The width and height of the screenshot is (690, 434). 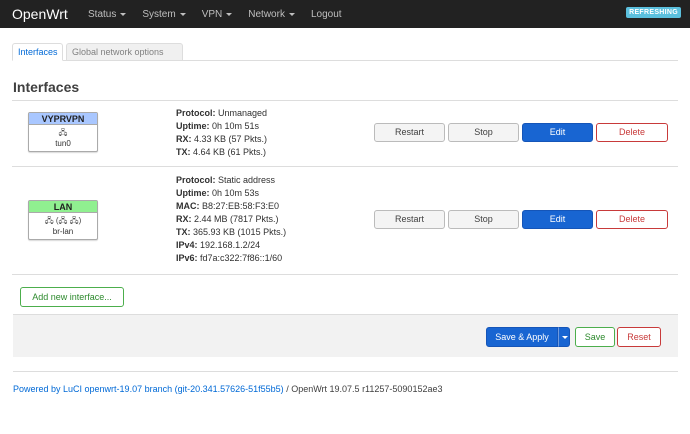 I want to click on interface-device: tun0, so click(x=63, y=143).